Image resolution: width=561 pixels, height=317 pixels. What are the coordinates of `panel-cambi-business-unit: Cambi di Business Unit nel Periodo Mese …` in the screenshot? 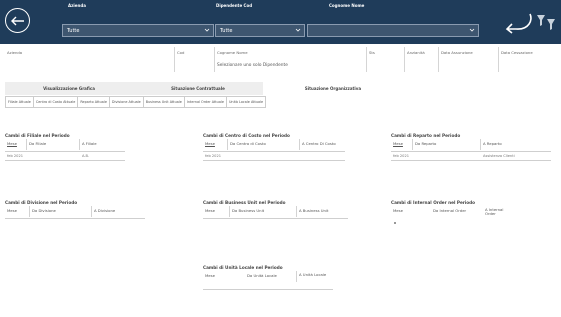 It's located at (275, 215).